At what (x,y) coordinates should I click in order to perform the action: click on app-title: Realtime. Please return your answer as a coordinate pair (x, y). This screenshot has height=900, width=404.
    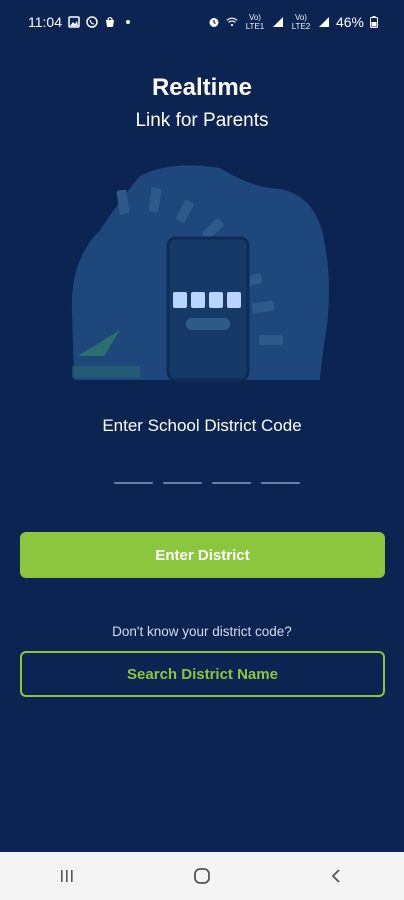
    Looking at the image, I should click on (202, 87).